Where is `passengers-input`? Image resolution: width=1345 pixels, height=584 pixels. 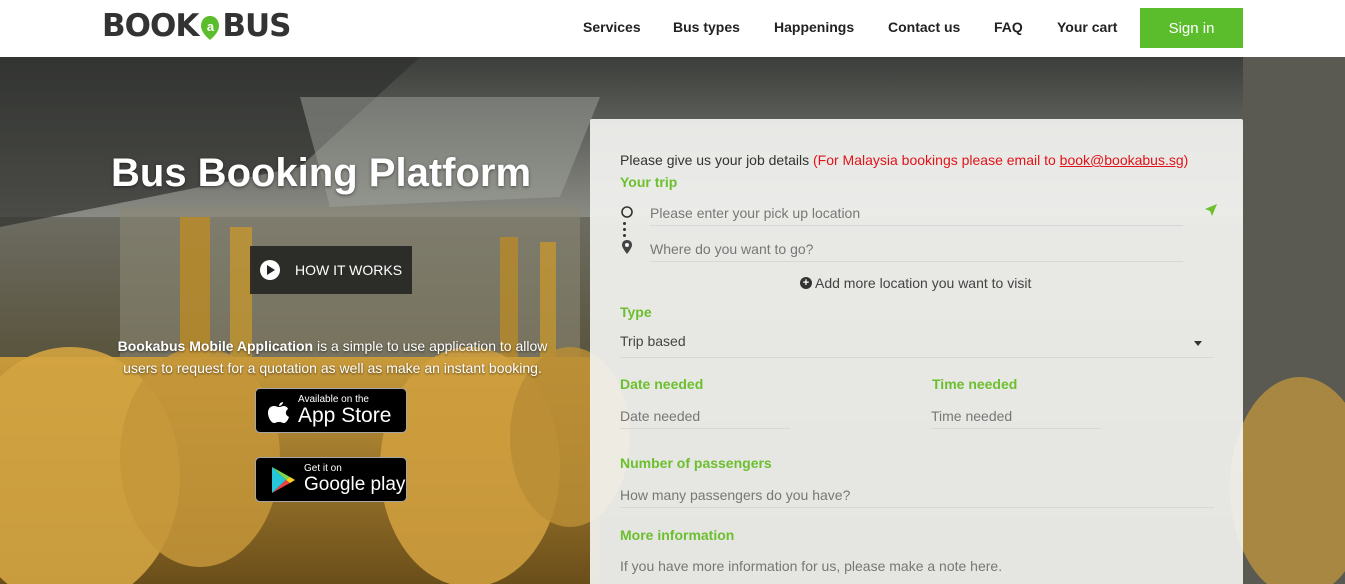
passengers-input is located at coordinates (917, 495).